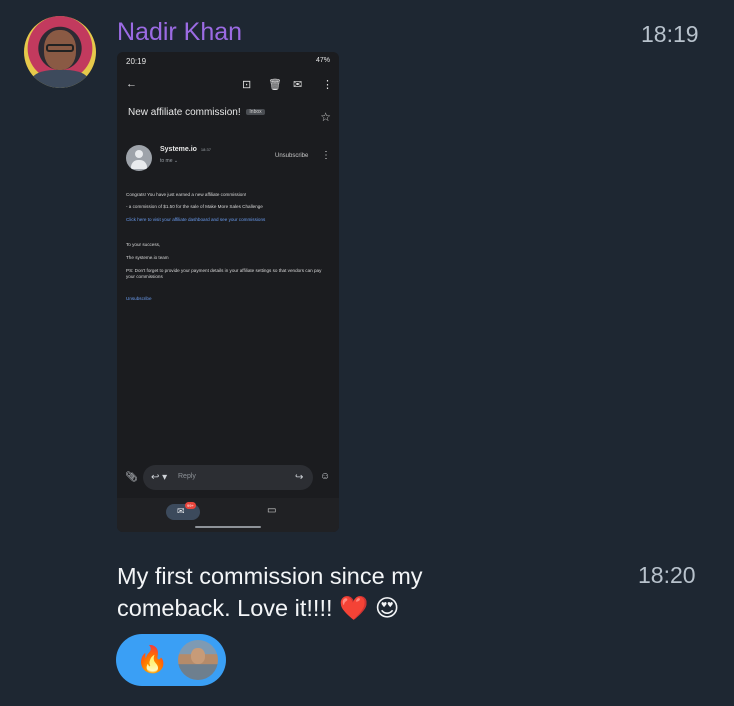 Image resolution: width=734 pixels, height=706 pixels. Describe the element at coordinates (275, 85) in the screenshot. I see `trash-icon: 🗑︎` at that location.